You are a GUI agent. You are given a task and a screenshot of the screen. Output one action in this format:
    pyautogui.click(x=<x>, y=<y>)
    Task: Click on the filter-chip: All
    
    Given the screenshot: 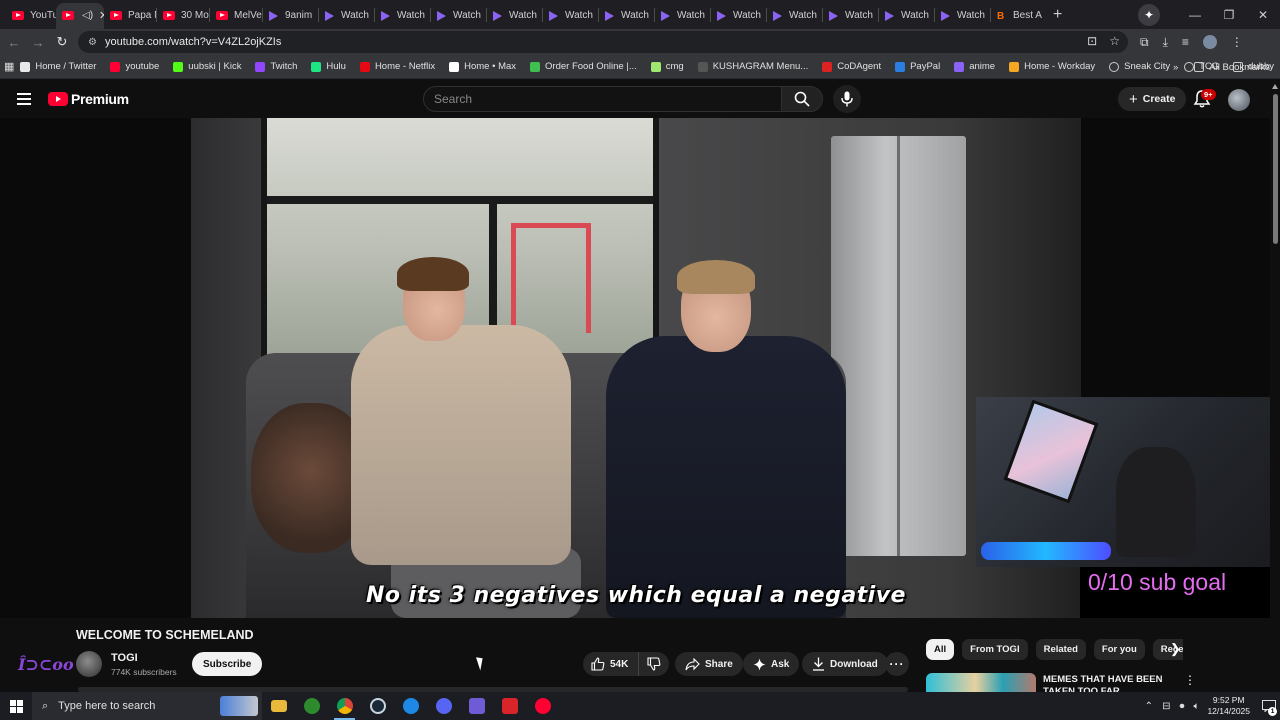 What is the action you would take?
    pyautogui.click(x=940, y=649)
    